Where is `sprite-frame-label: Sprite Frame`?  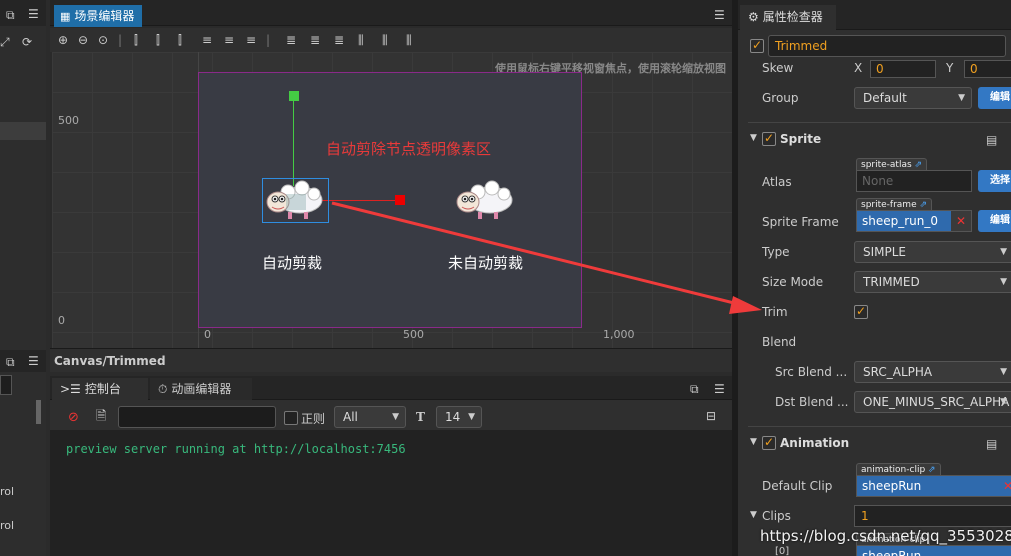
sprite-frame-label: Sprite Frame is located at coordinates (800, 222).